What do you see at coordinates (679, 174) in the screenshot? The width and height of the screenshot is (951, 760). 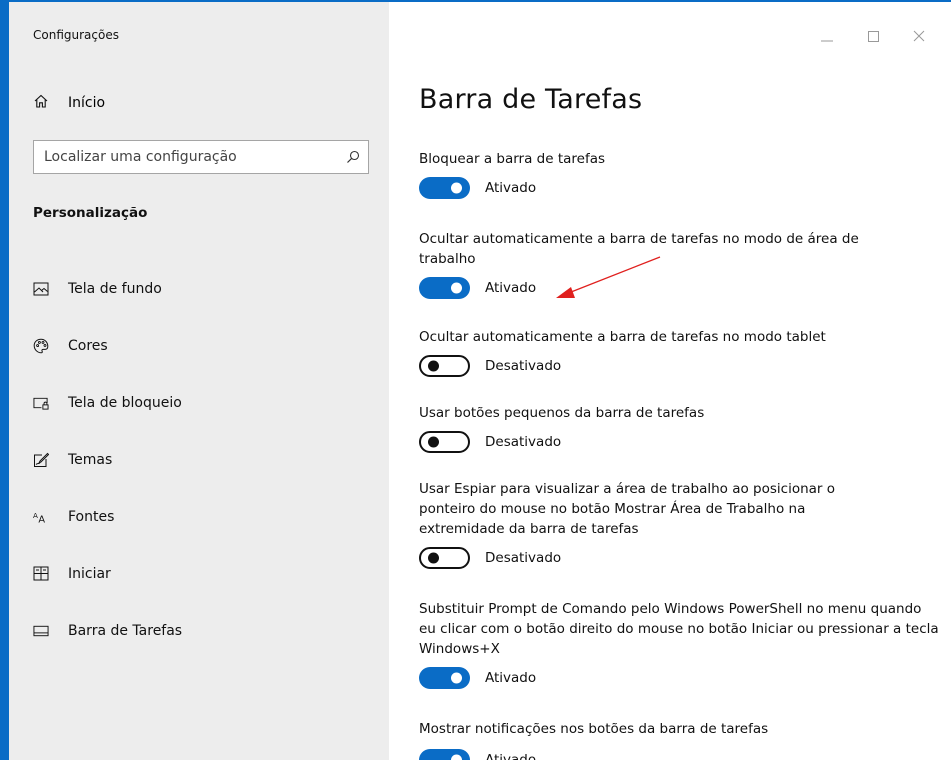 I see `setting-lock-taskbar: Bloquear a barra de tarefas Ativado` at bounding box center [679, 174].